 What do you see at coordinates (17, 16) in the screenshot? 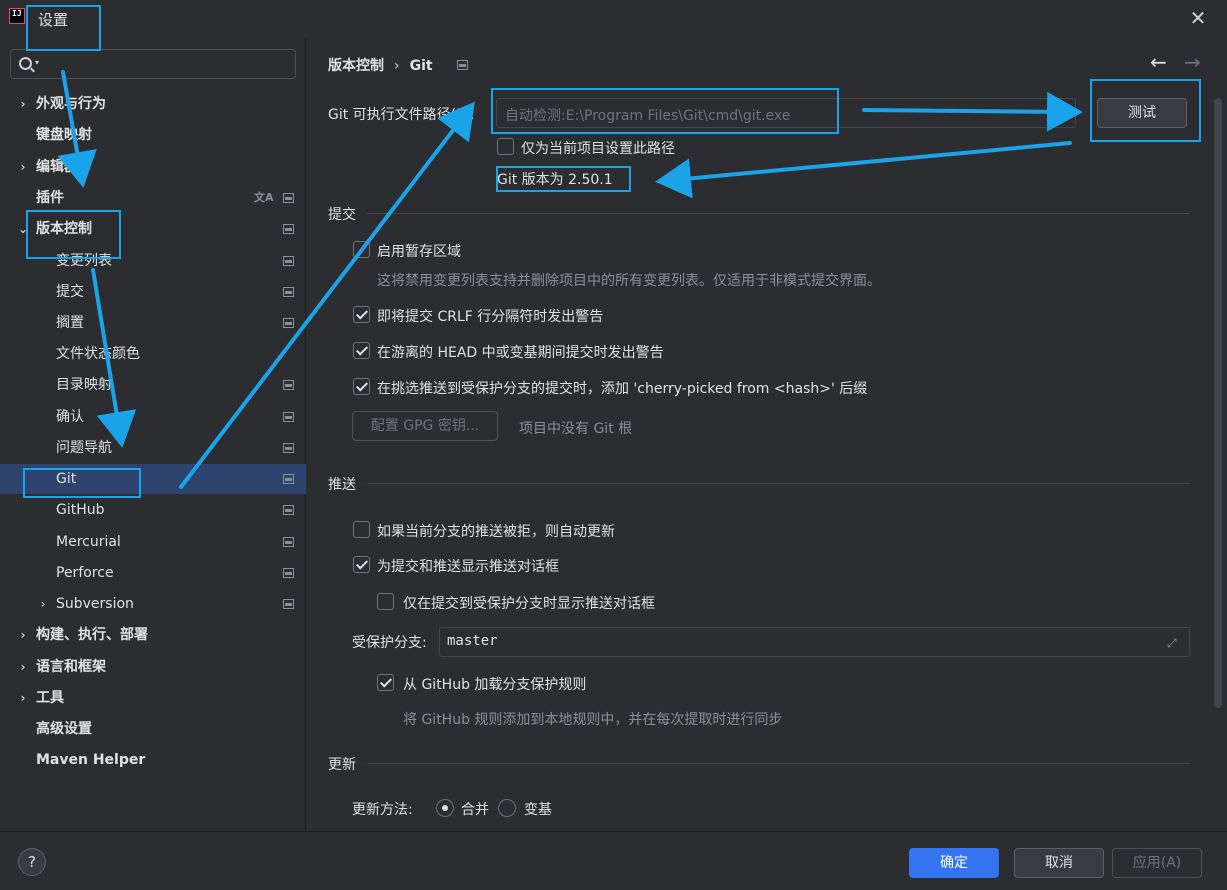
I see `intellij-logo-icon: IJ` at bounding box center [17, 16].